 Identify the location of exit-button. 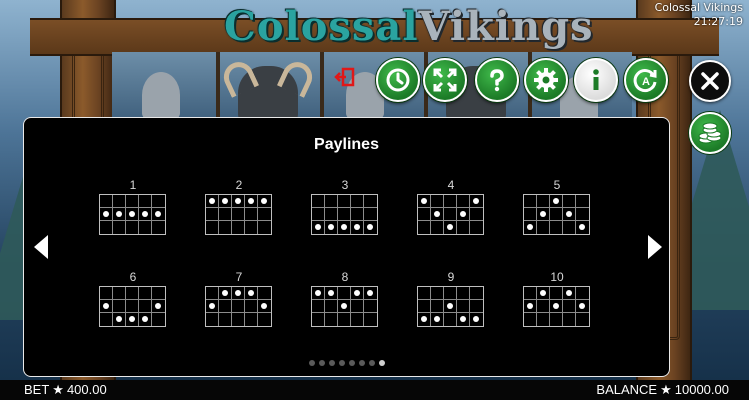
(345, 78).